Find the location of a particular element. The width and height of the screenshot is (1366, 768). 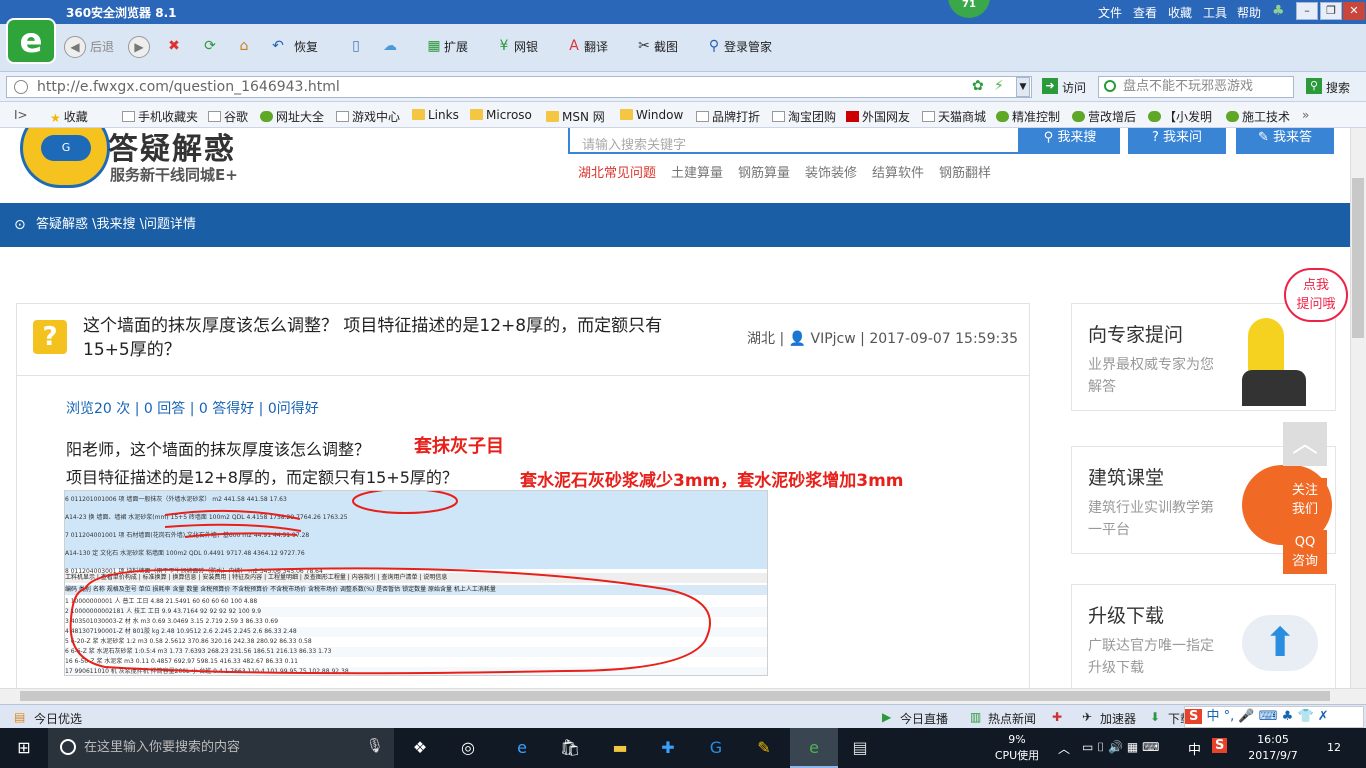

sidebar-toggle-icon: I> is located at coordinates (21, 115).